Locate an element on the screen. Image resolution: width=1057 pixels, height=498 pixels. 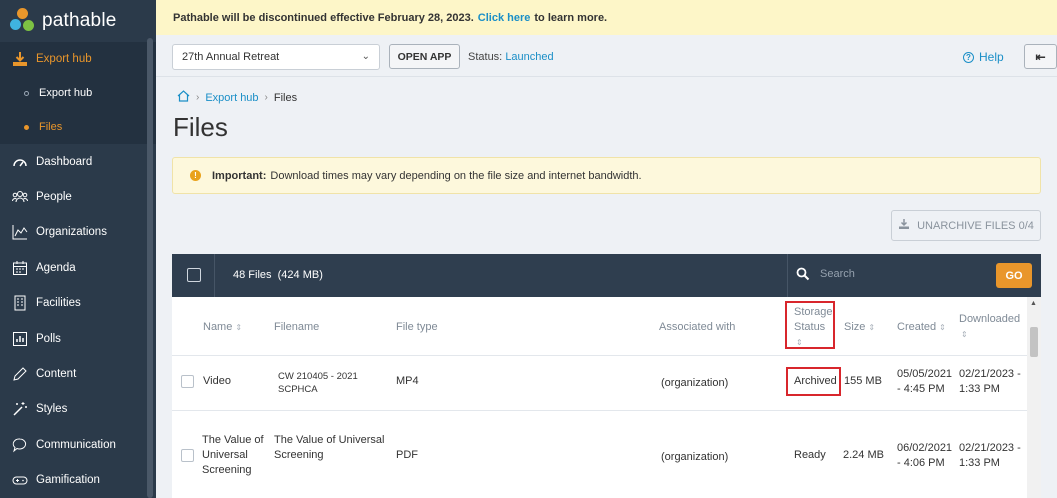
column-header-size: Size ⇕ is located at coordinates (859, 327).